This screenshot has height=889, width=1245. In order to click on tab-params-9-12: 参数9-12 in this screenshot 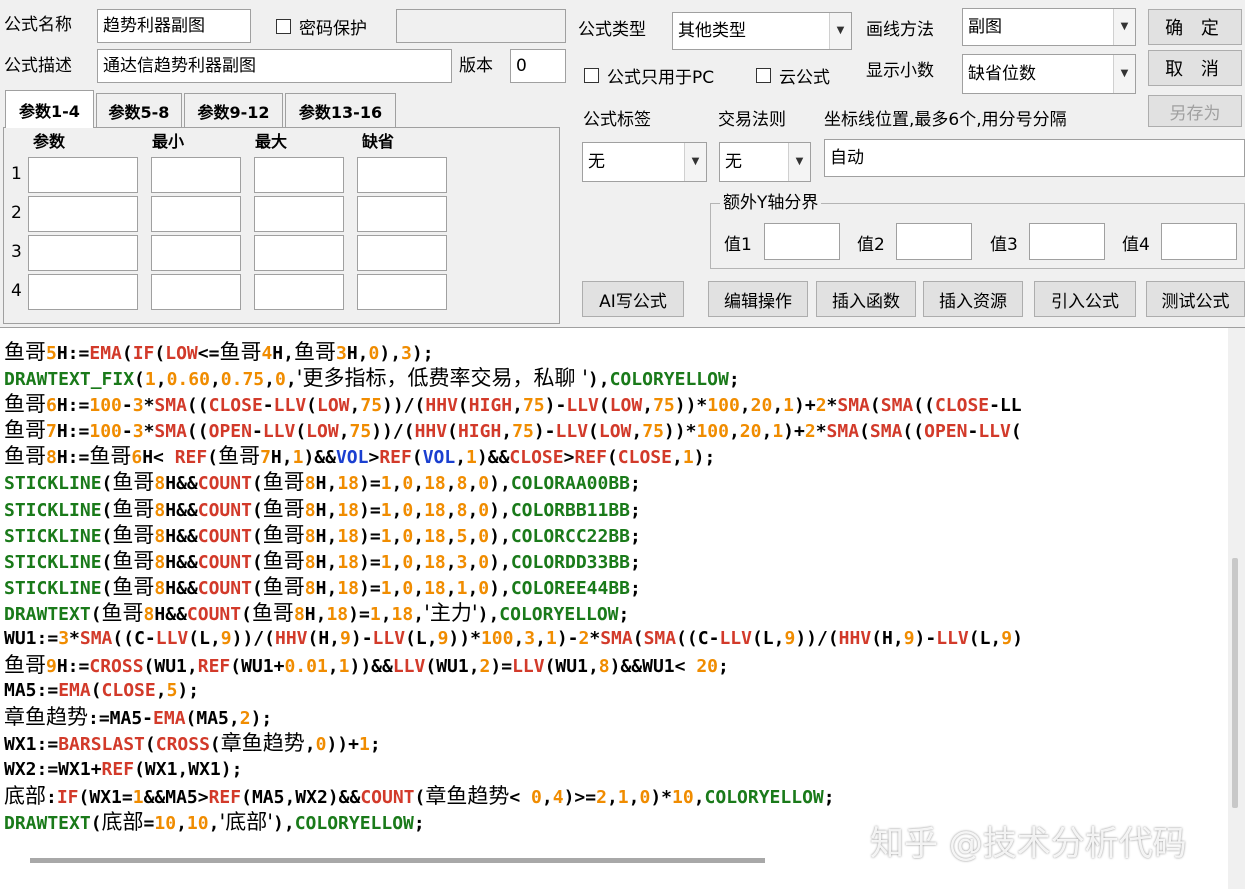, I will do `click(233, 110)`.